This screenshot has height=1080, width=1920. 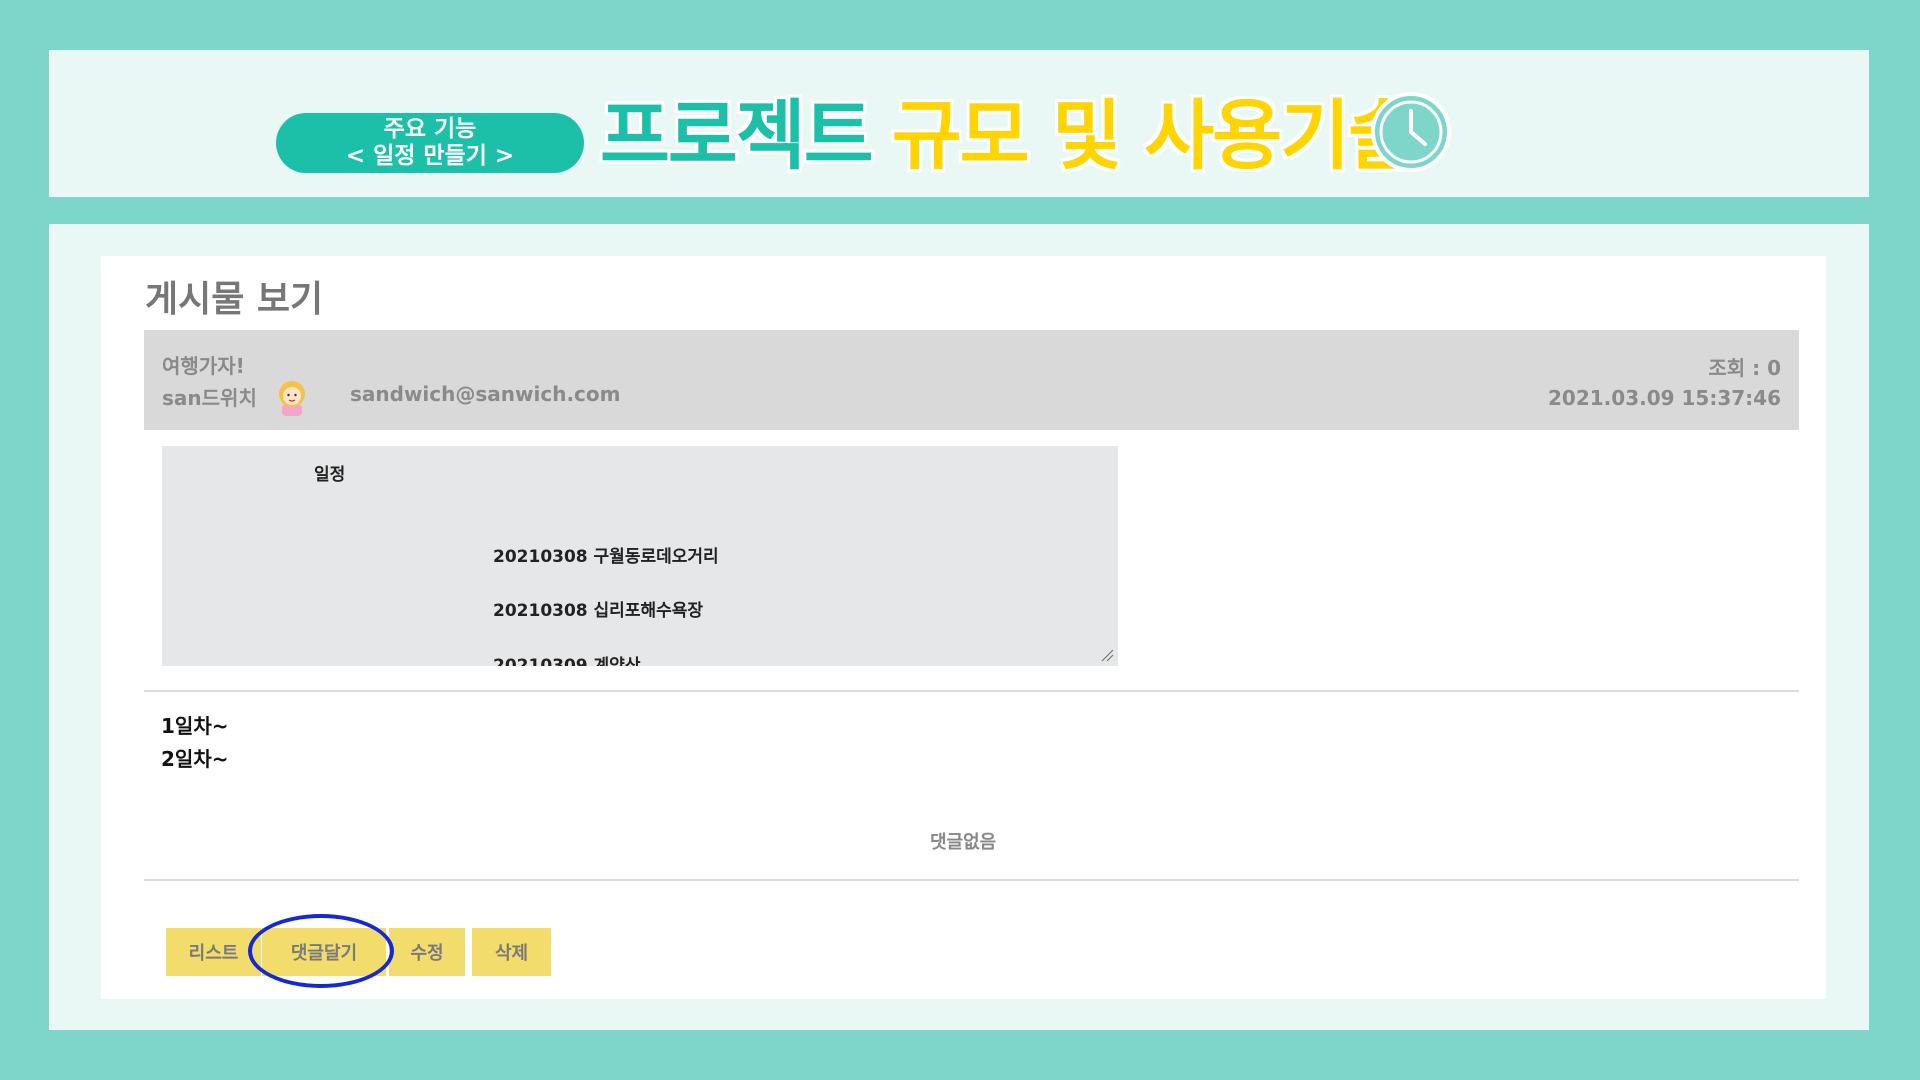 I want to click on clock-icon, so click(x=1411, y=132).